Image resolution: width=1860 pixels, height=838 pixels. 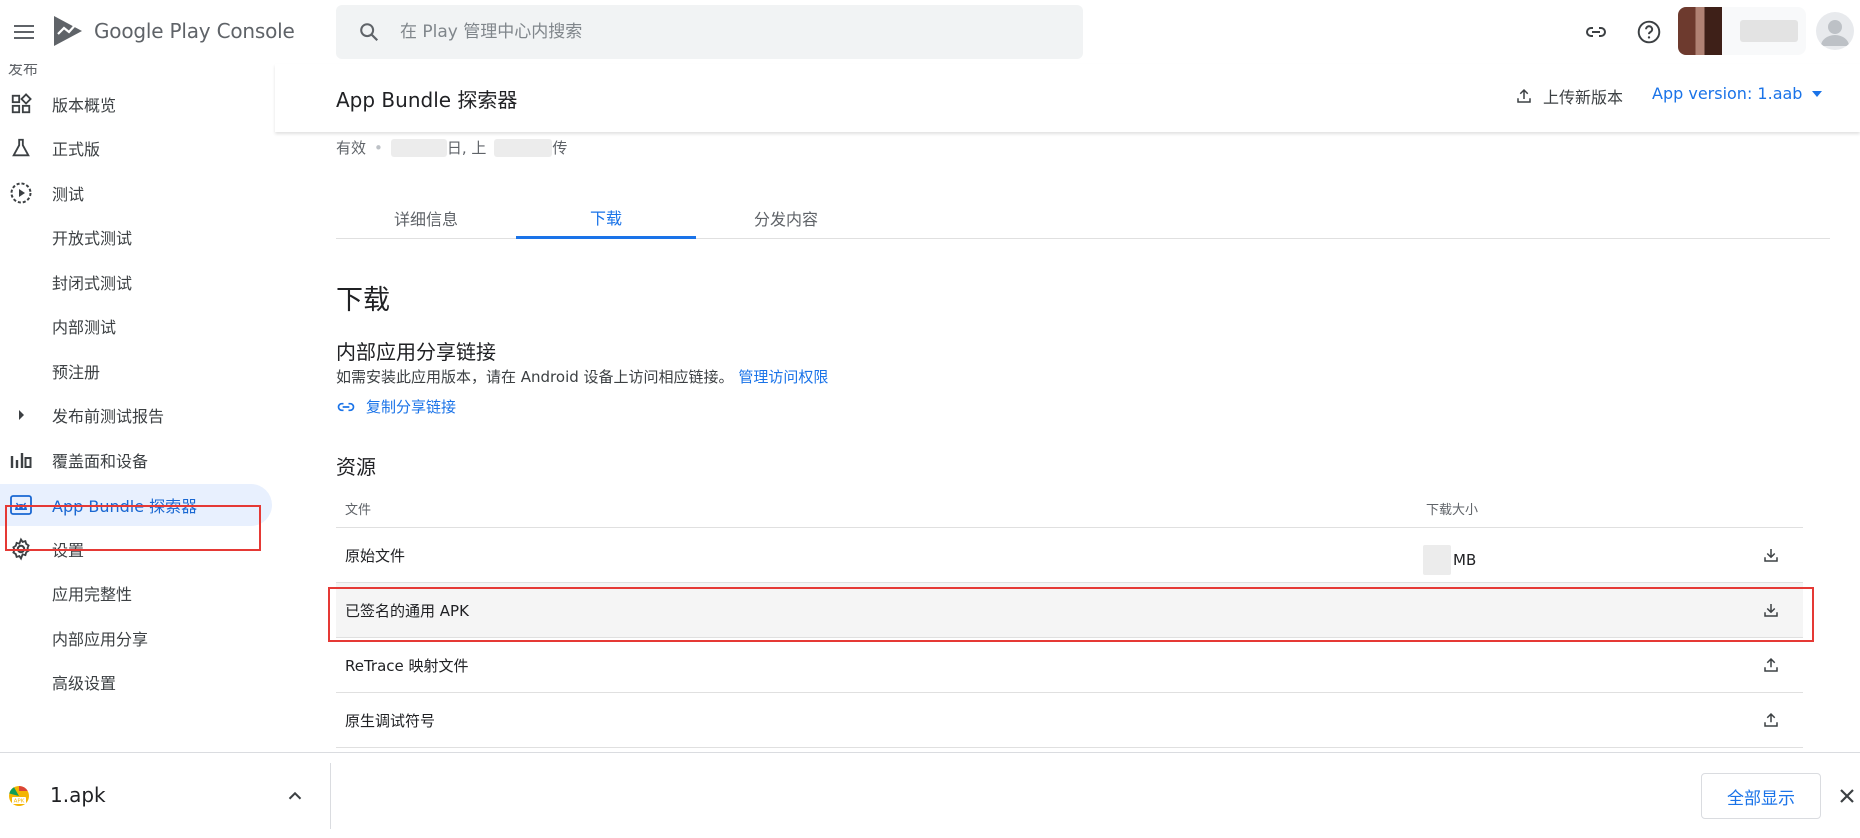 What do you see at coordinates (136, 282) in the screenshot?
I see `sidebar-item-closed-testing: 封闭式测试` at bounding box center [136, 282].